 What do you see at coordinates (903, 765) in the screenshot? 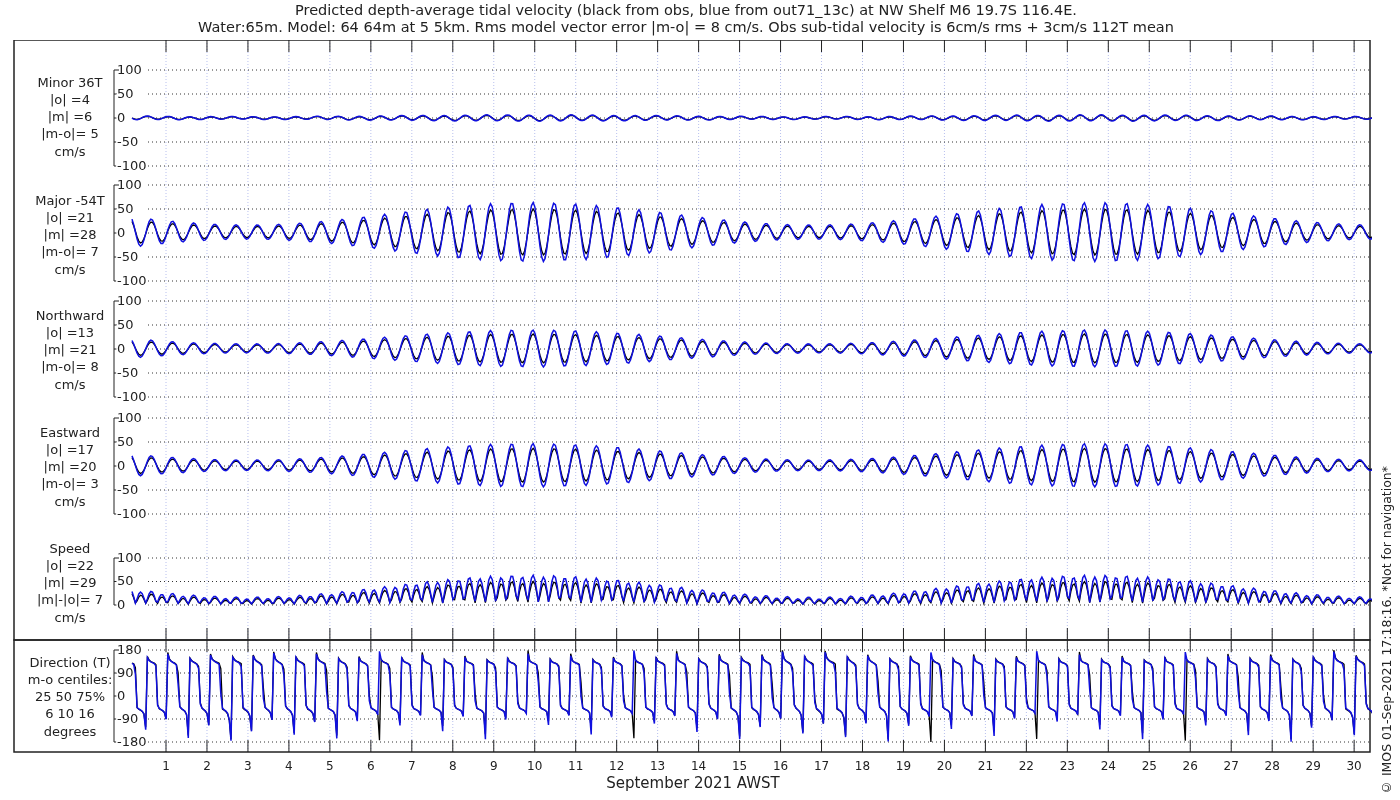
I see `x-tick-label: 19` at bounding box center [903, 765].